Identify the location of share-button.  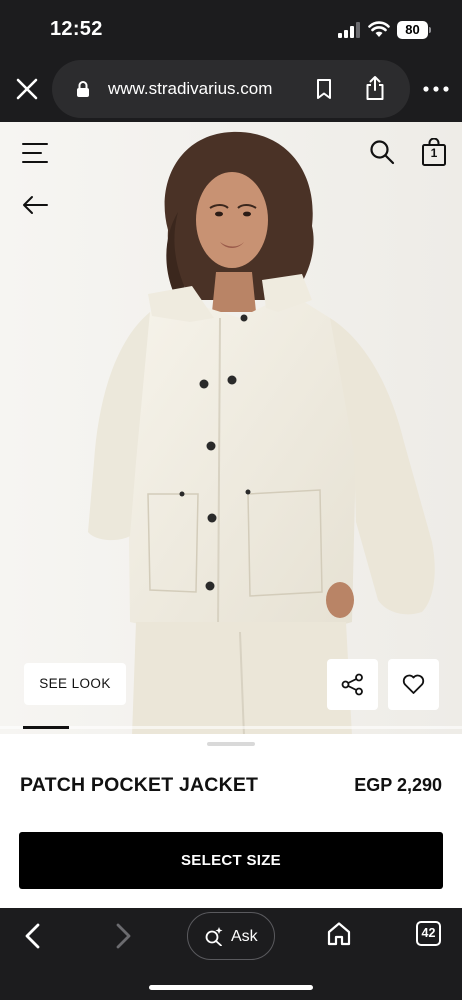
(352, 684).